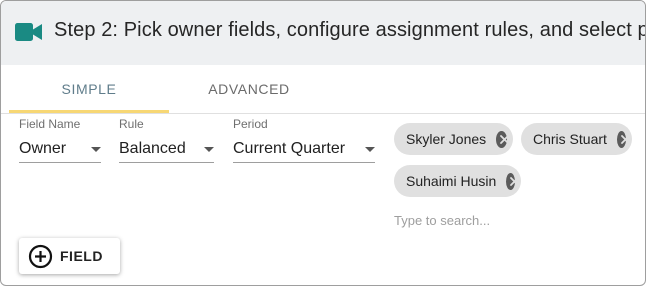 The width and height of the screenshot is (646, 286). I want to click on add-field-button: FIELD, so click(69, 256).